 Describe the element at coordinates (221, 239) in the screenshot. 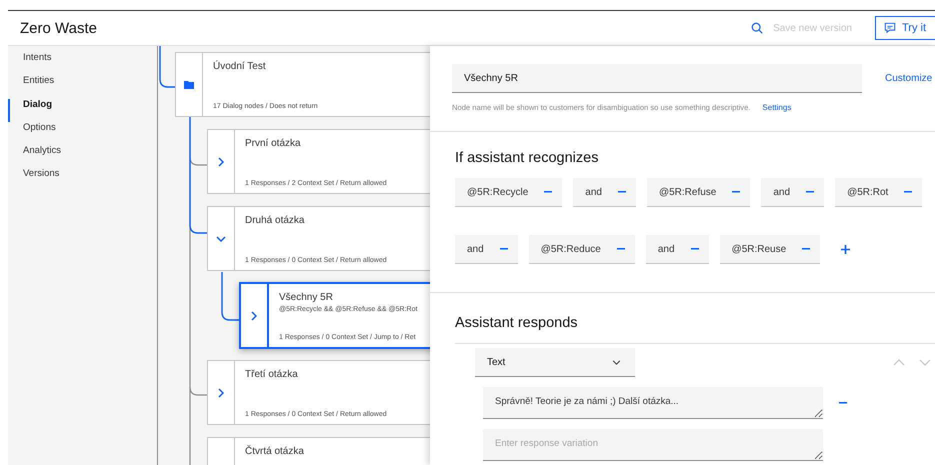

I see `chevron-down-icon` at that location.